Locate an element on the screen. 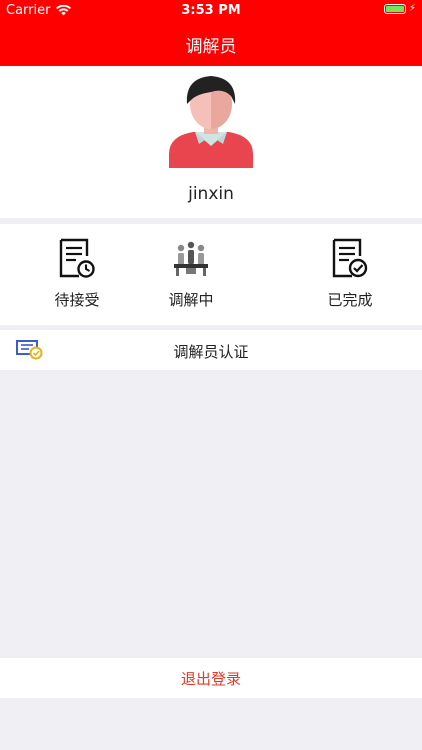 Image resolution: width=422 pixels, height=750 pixels. nav-title: 调解员 is located at coordinates (211, 46).